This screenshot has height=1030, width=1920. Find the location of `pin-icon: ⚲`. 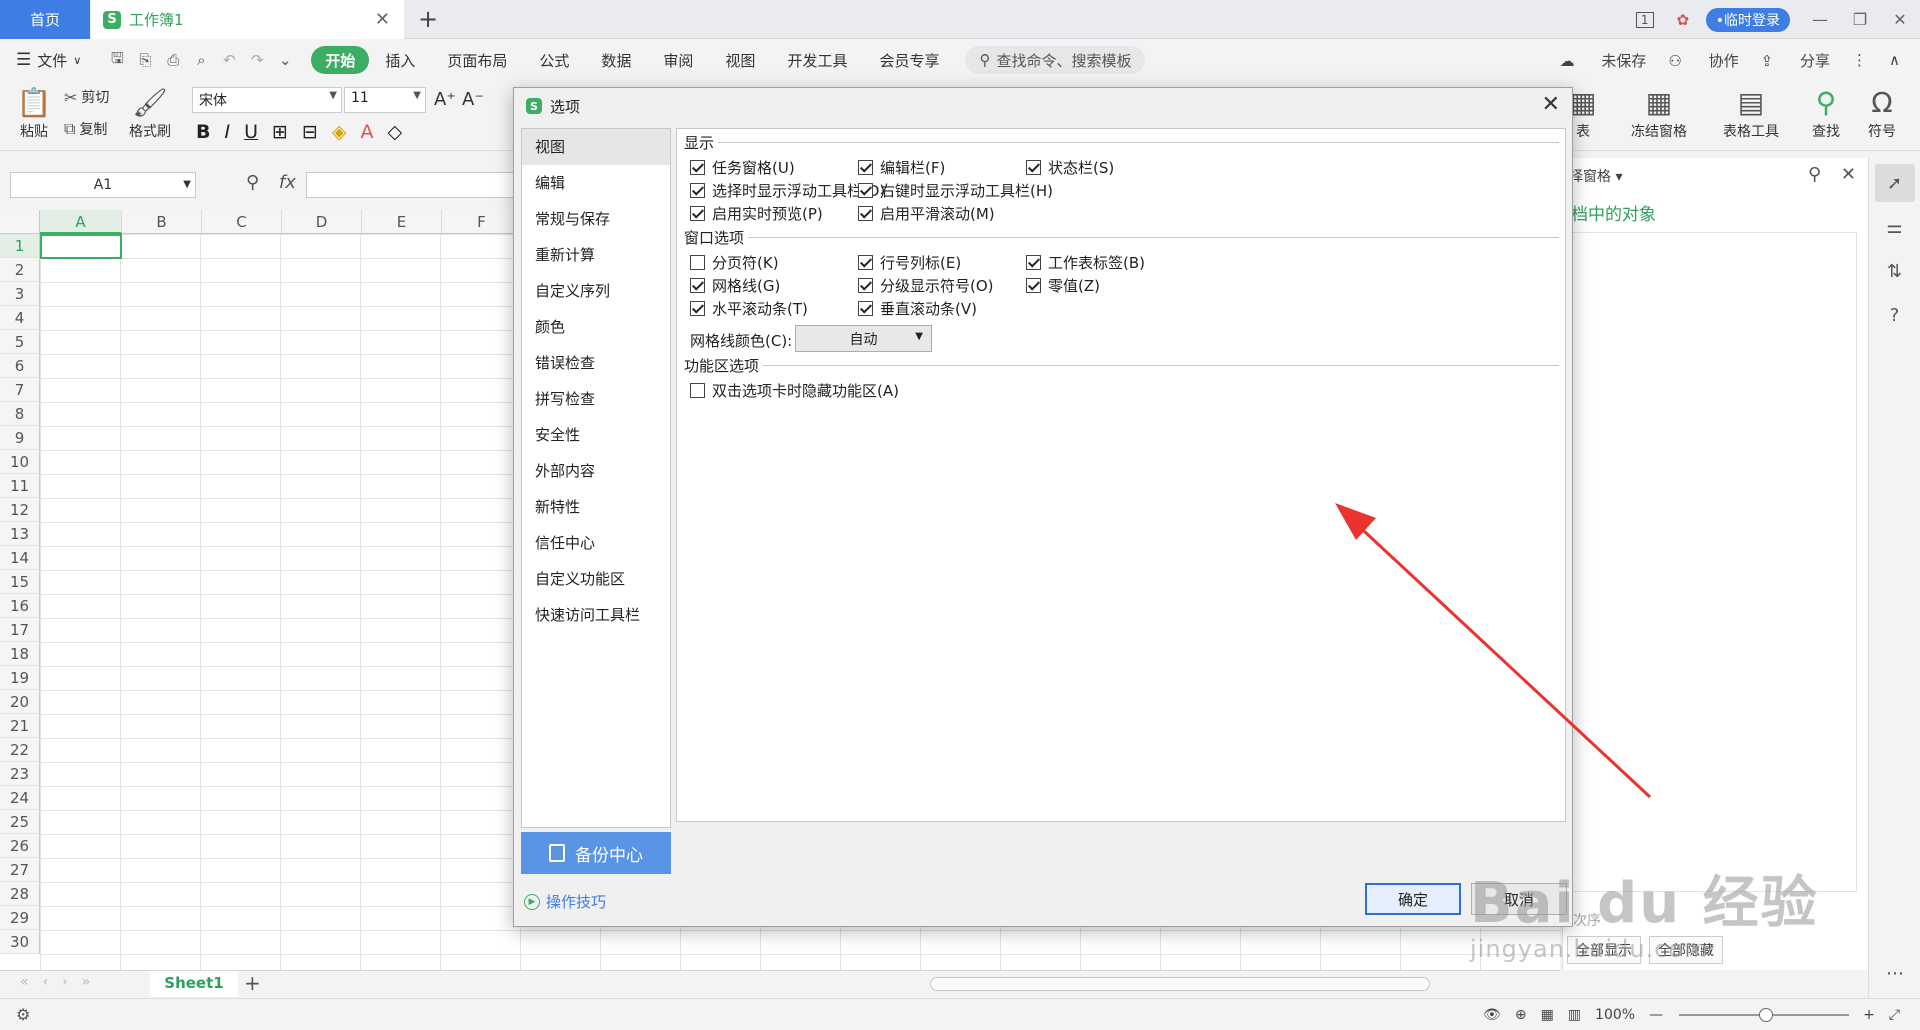

pin-icon: ⚲ is located at coordinates (1814, 174).